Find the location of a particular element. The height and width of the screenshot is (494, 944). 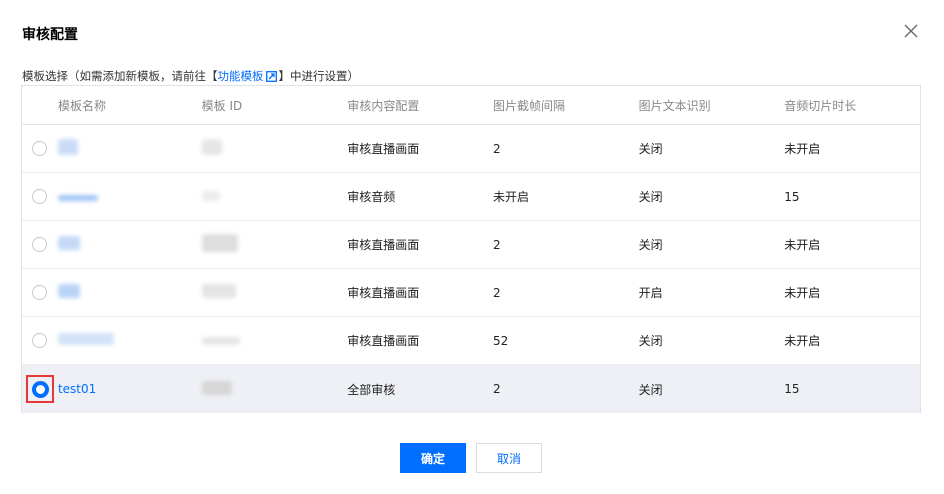

template-name-link: test01 is located at coordinates (77, 389).